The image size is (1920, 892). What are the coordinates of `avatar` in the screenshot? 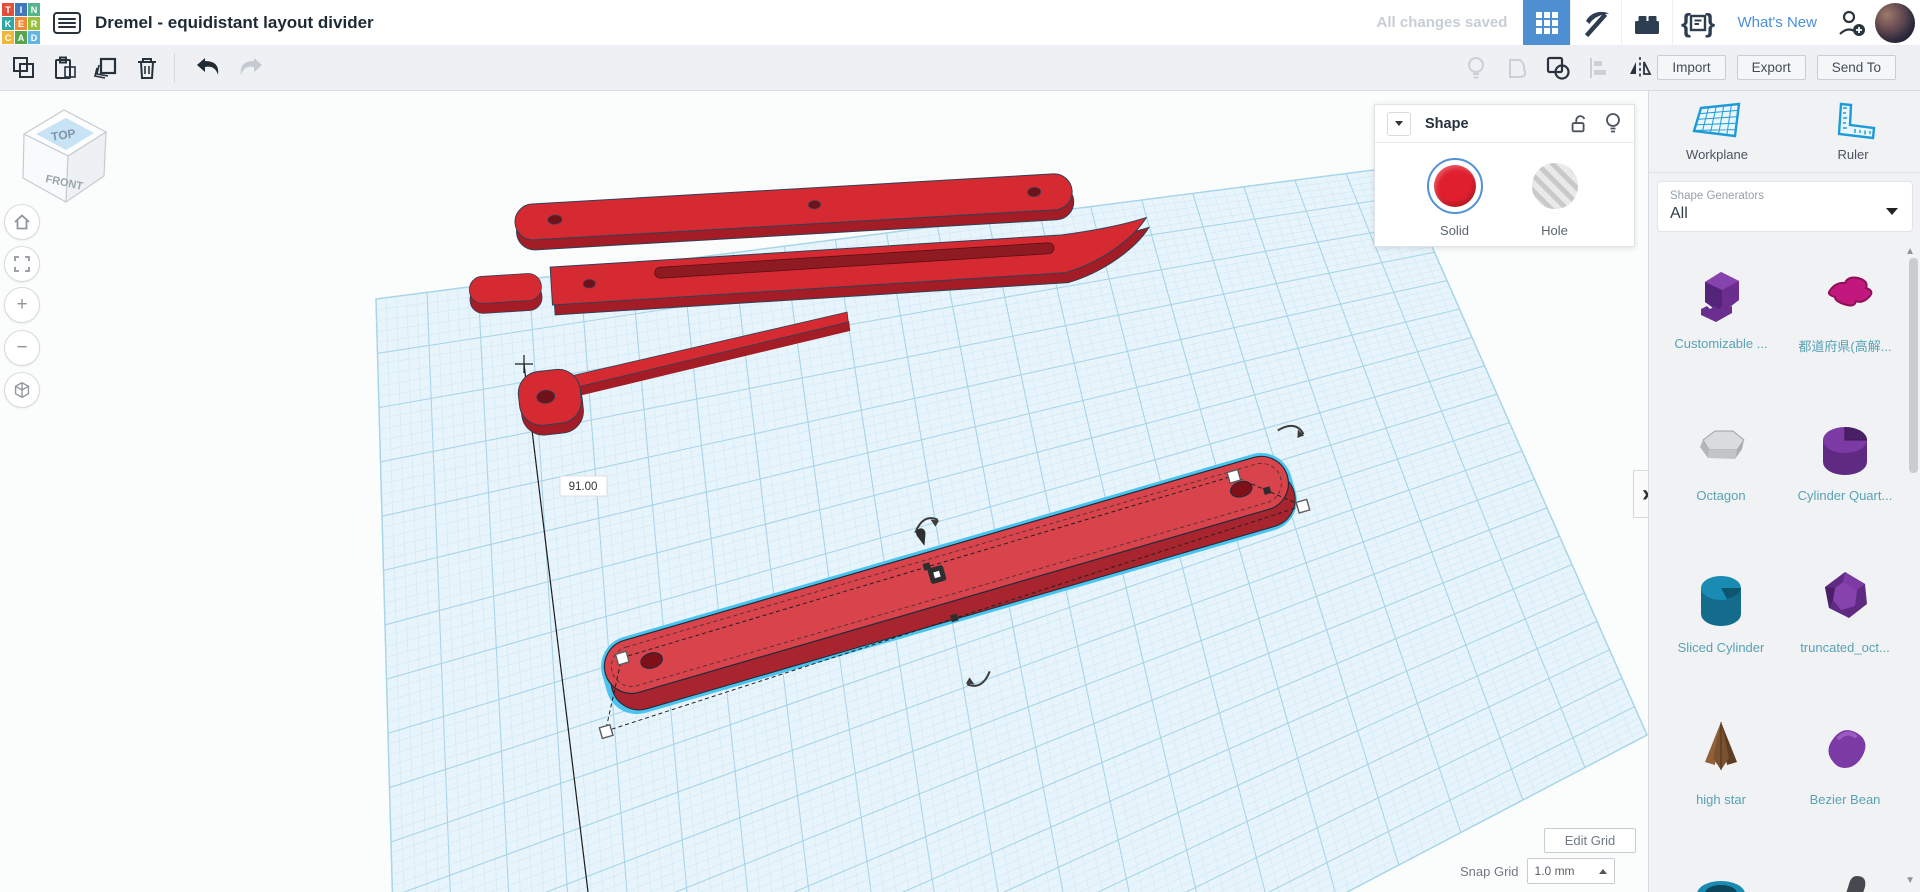 It's located at (1895, 22).